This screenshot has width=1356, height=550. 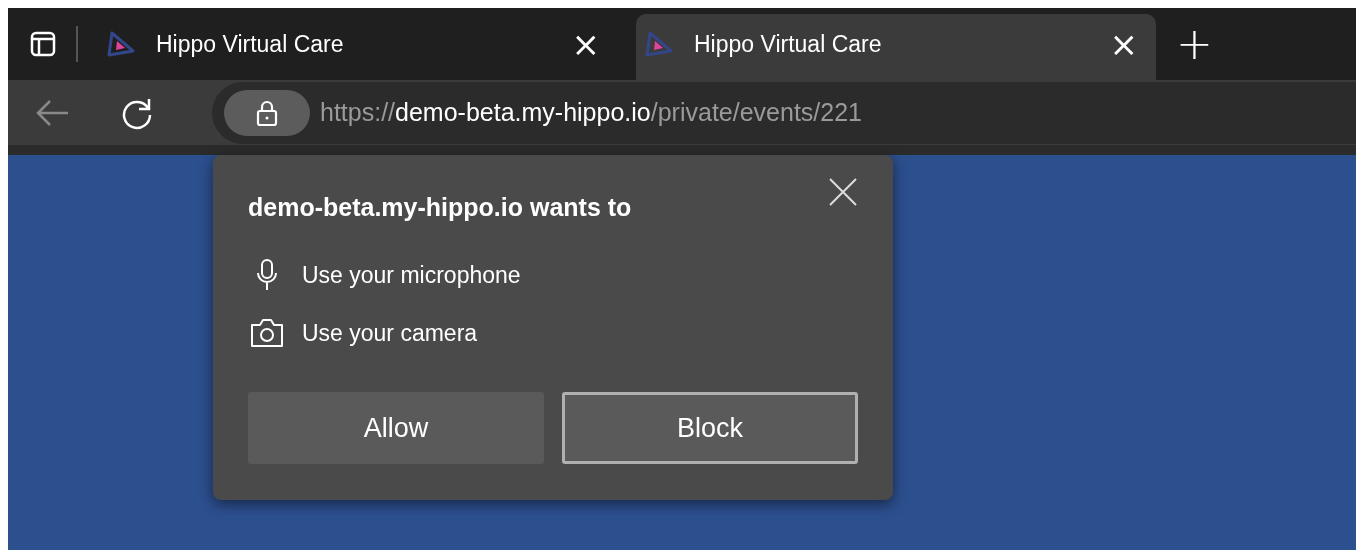 I want to click on lock-icon, so click(x=267, y=112).